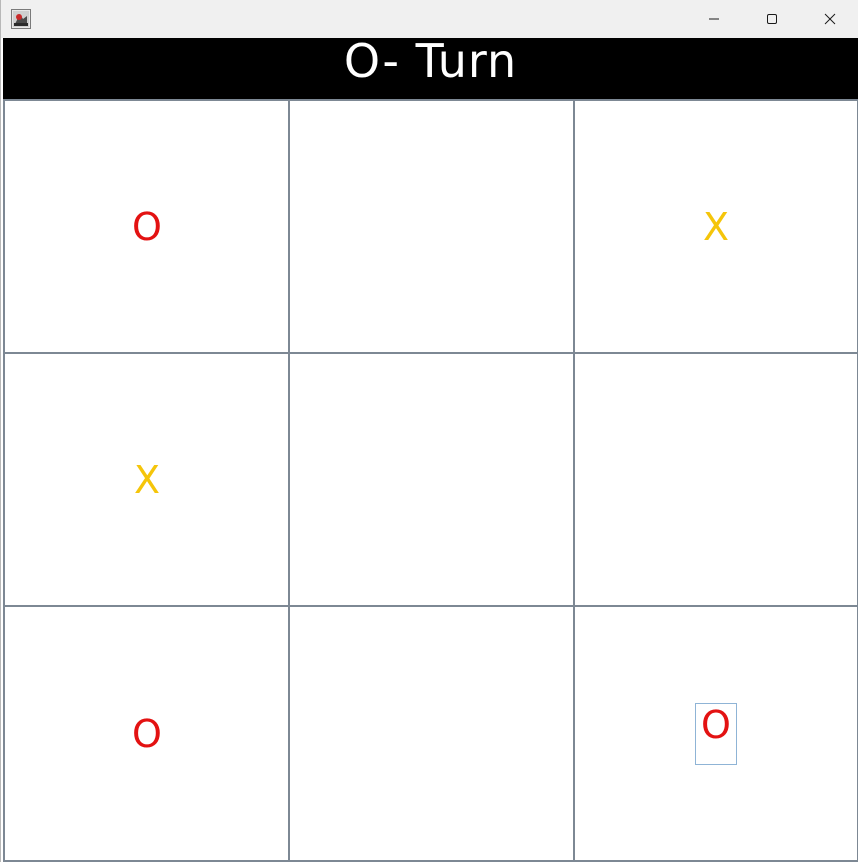 This screenshot has height=862, width=858. Describe the element at coordinates (429, 19) in the screenshot. I see `title-bar` at that location.